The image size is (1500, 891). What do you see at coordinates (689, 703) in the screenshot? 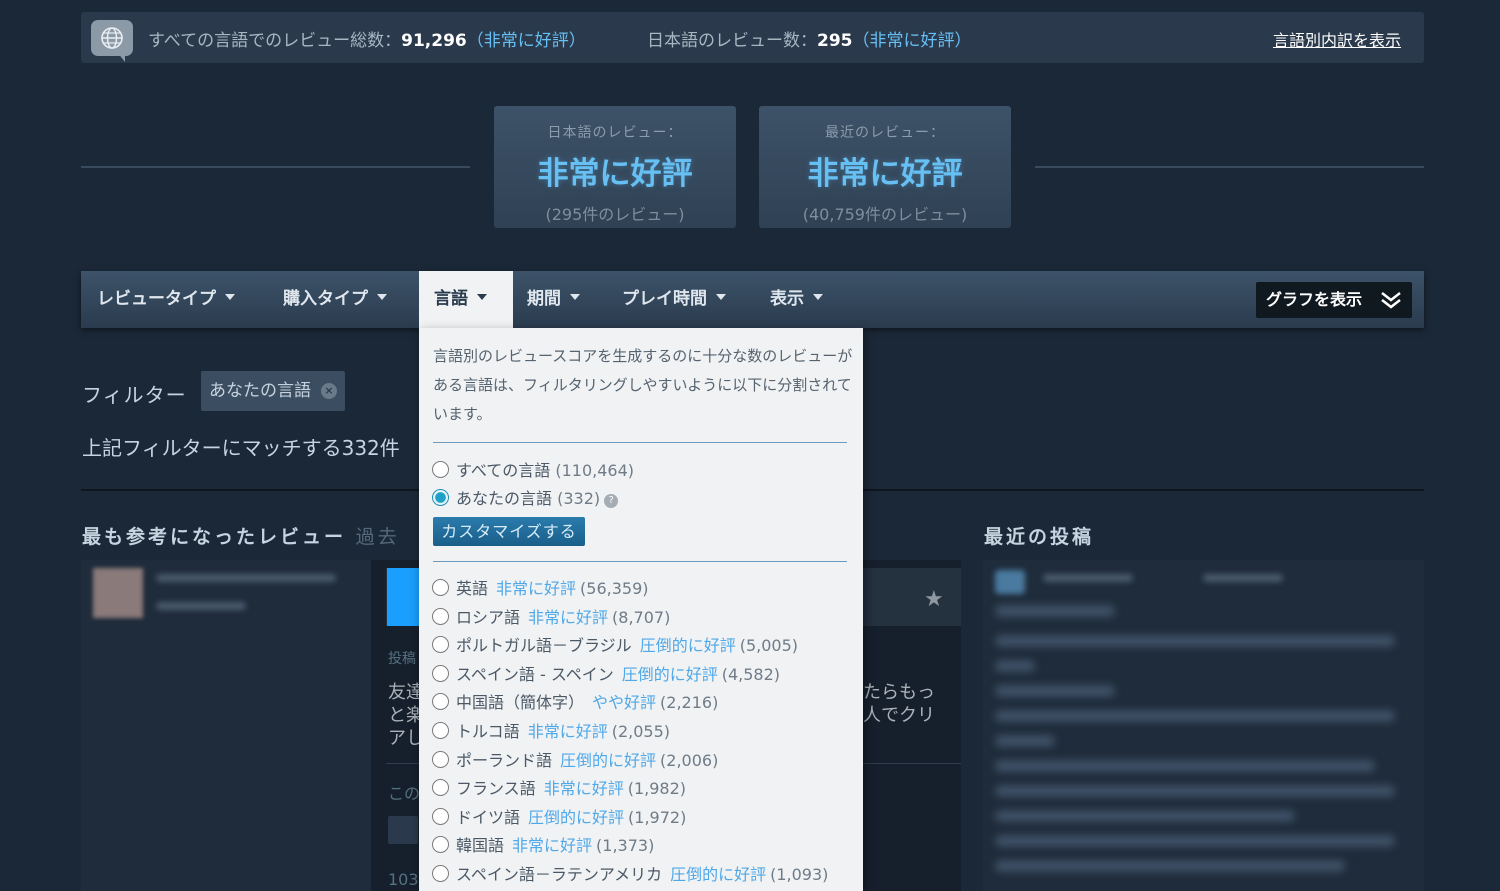
I see `language-count: (2,216)` at bounding box center [689, 703].